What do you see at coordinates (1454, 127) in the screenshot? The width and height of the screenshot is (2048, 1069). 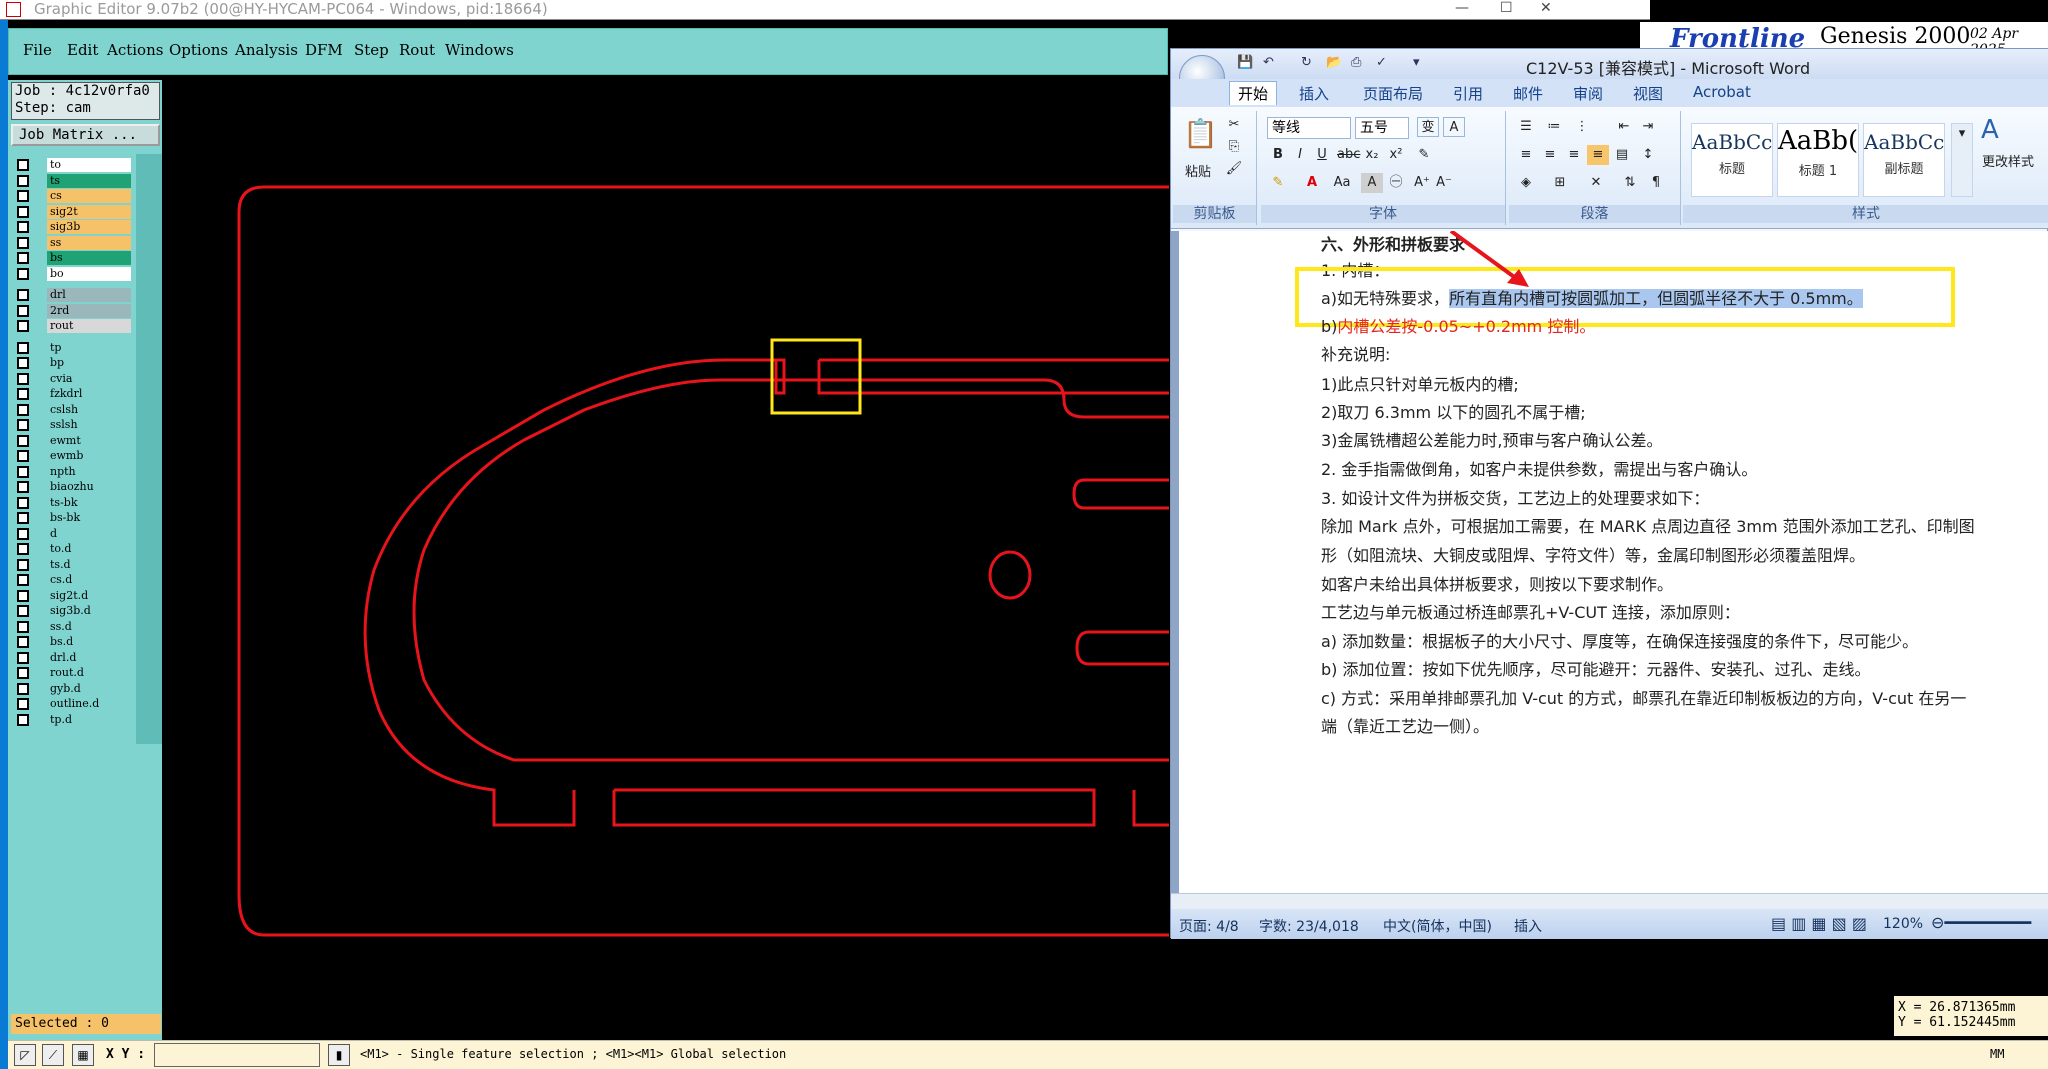 I see `char-border-icon: A` at bounding box center [1454, 127].